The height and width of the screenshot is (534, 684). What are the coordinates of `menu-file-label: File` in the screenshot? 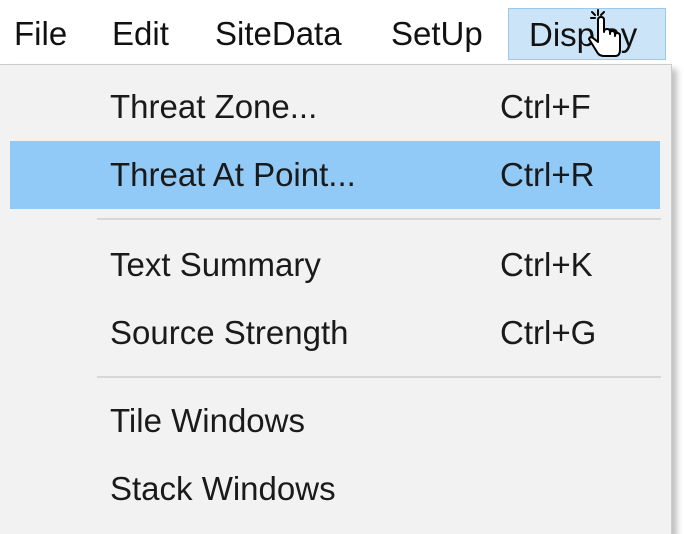 It's located at (41, 33).